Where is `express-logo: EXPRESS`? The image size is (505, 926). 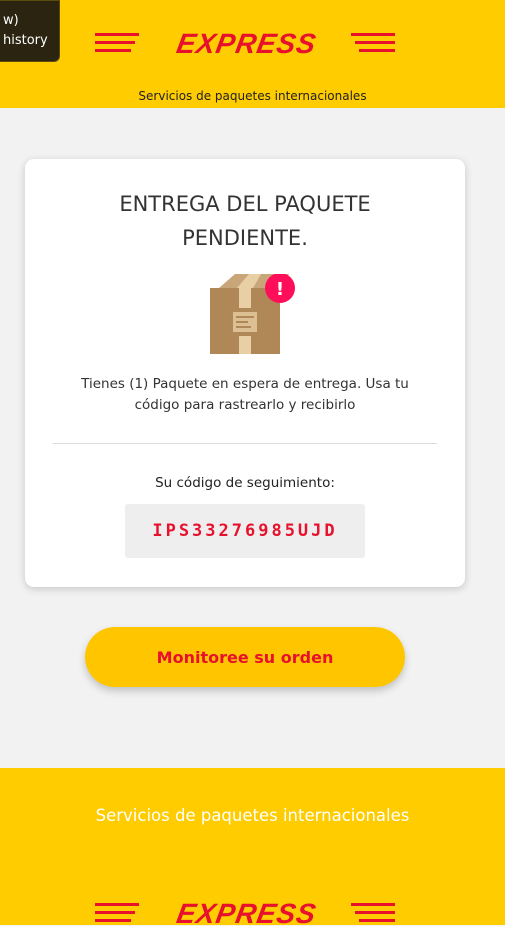
express-logo: EXPRESS is located at coordinates (245, 43).